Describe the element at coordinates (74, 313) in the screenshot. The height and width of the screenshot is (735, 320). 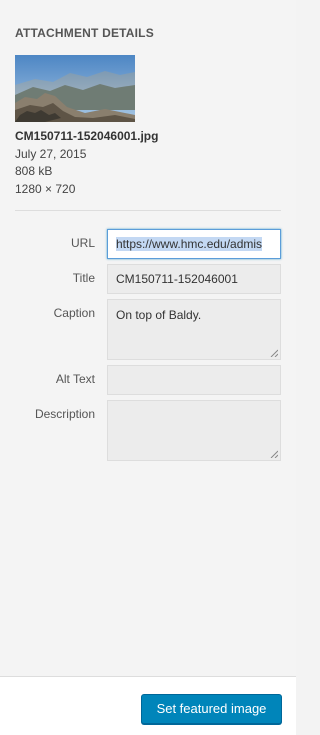
I see `caption-label: Caption` at that location.